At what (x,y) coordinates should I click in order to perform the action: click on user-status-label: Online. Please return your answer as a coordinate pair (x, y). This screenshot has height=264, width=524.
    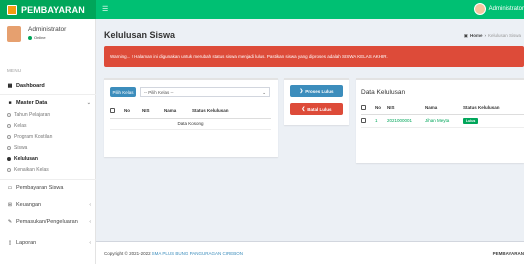
    Looking at the image, I should click on (40, 37).